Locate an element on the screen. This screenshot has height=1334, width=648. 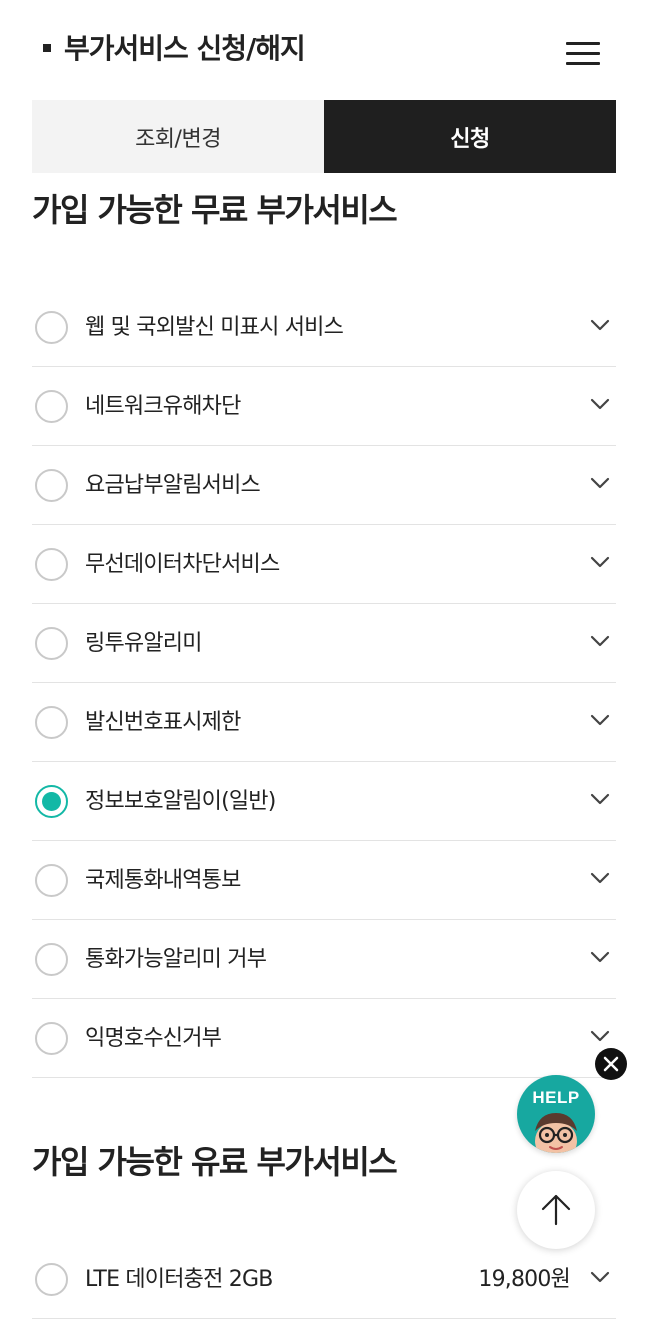
close-icon is located at coordinates (611, 1064).